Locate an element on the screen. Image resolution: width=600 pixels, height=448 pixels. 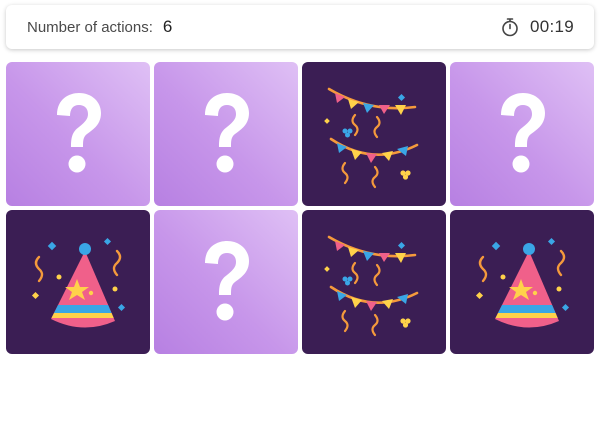
actions-label: Number of actions: is located at coordinates (90, 27).